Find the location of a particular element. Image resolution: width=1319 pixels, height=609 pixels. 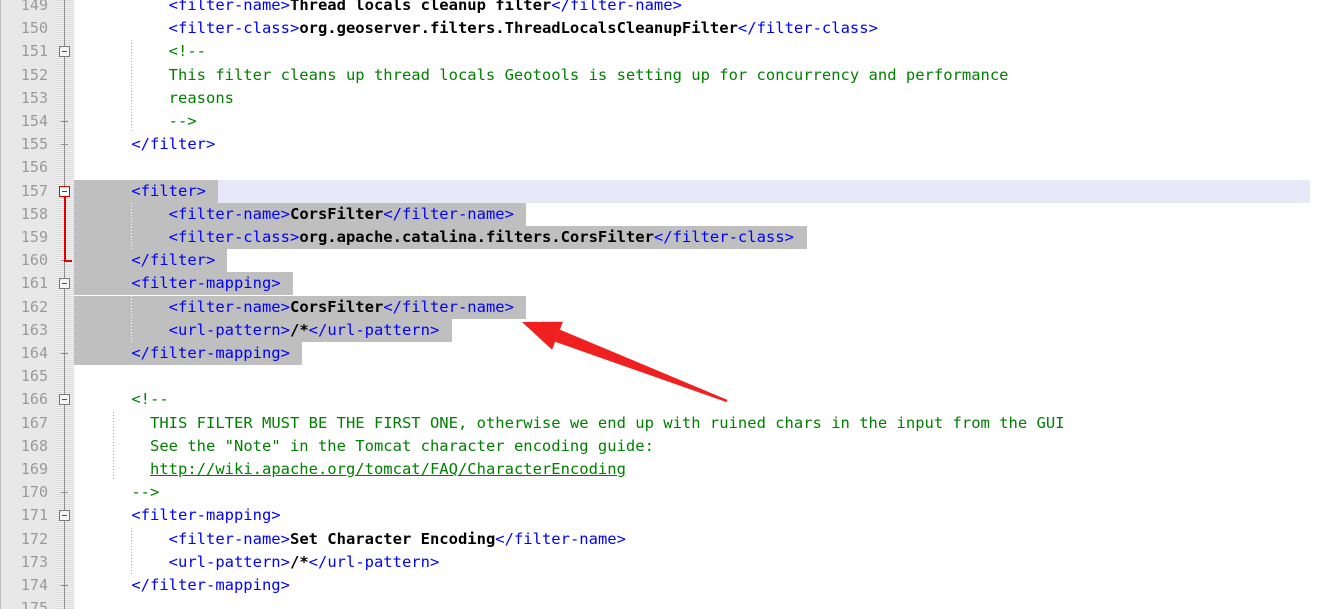

code-line: reasons is located at coordinates (154, 98).